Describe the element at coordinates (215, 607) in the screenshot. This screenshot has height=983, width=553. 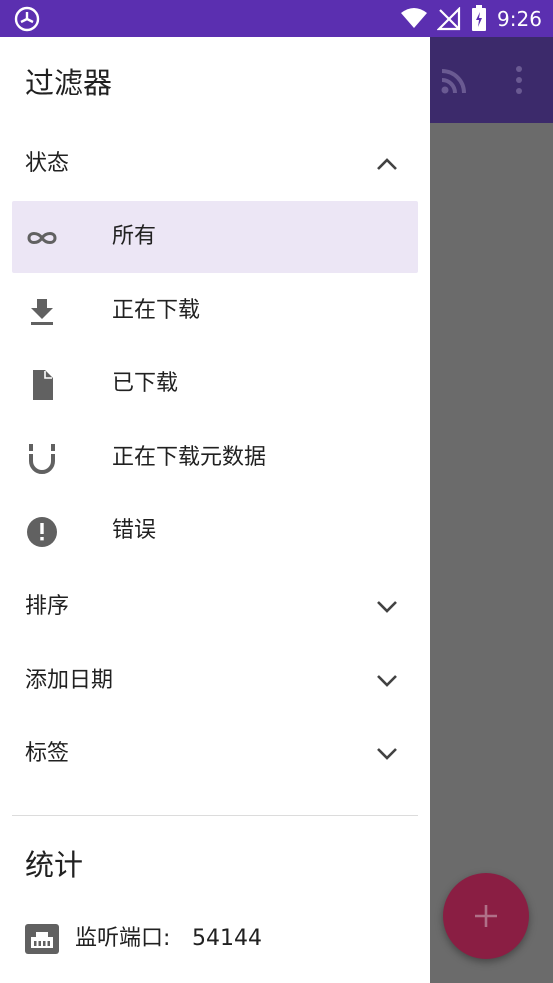
I see `section-sort-header: 排序` at that location.